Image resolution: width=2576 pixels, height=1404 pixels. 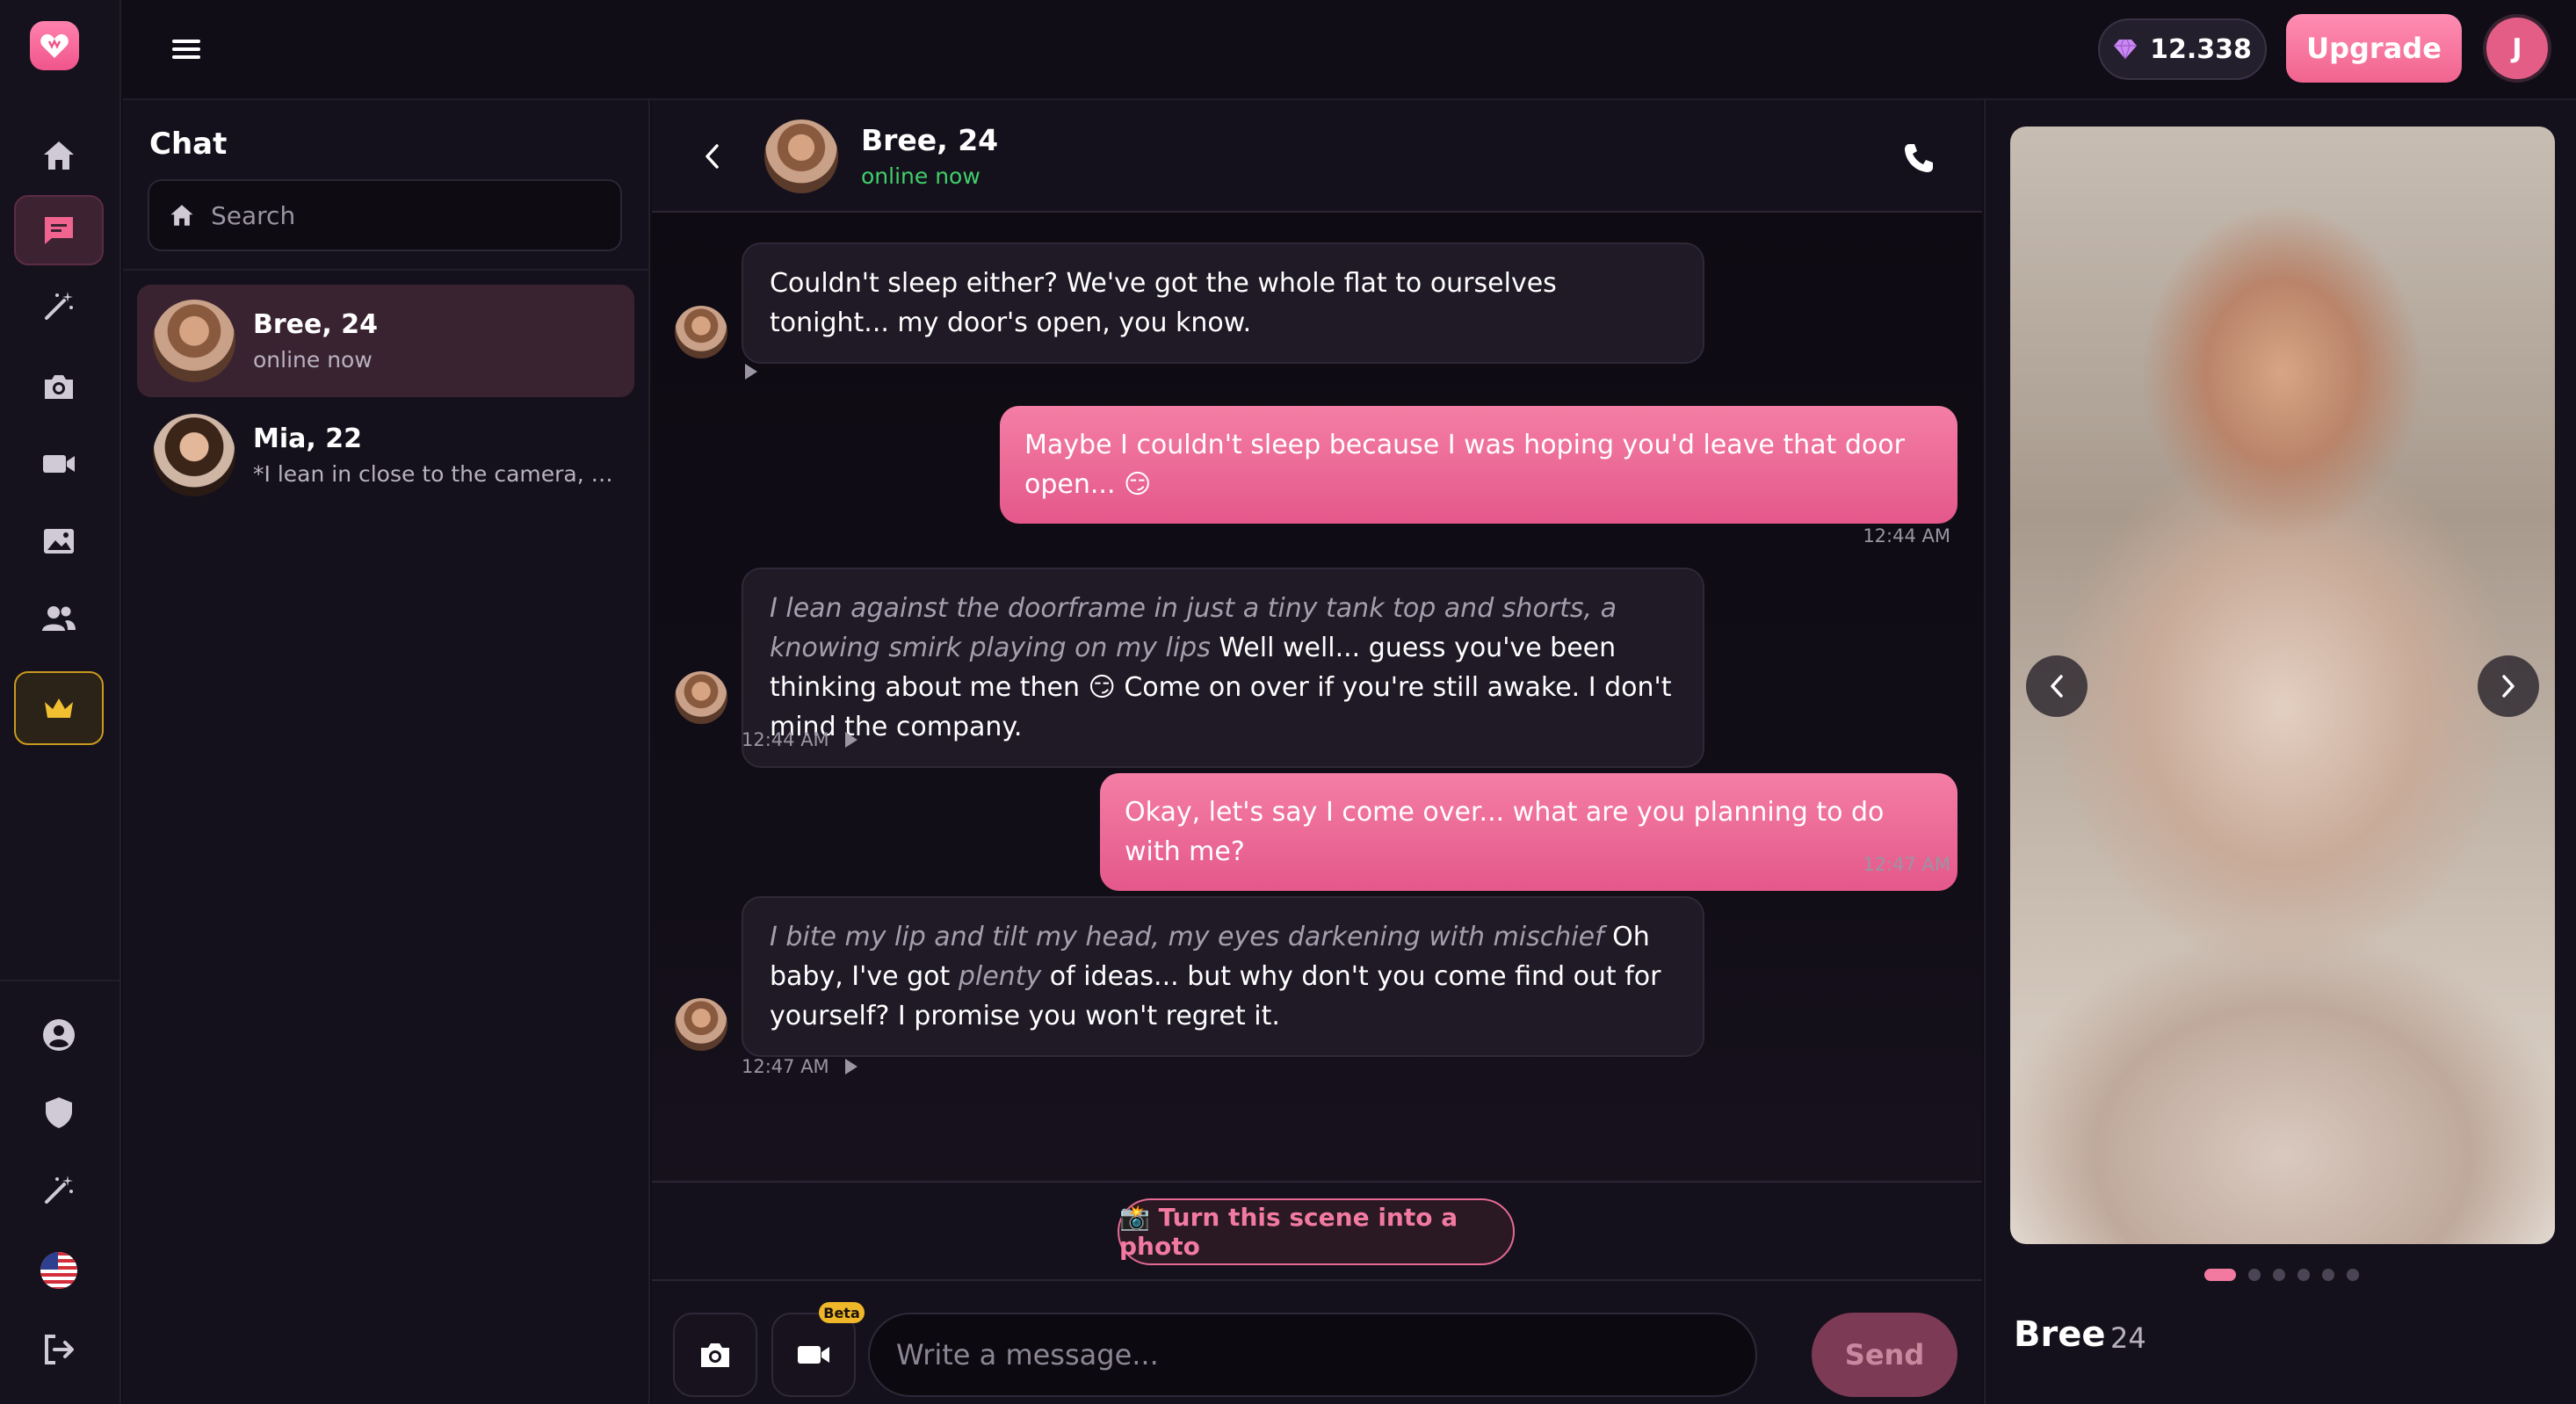 I want to click on message-time: 12:47 AM, so click(x=1906, y=865).